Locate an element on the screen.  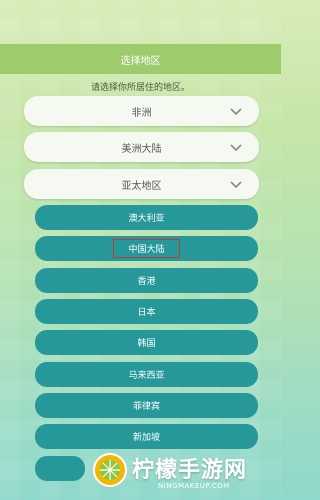
country-label: 澳大利亚 is located at coordinates (146, 219).